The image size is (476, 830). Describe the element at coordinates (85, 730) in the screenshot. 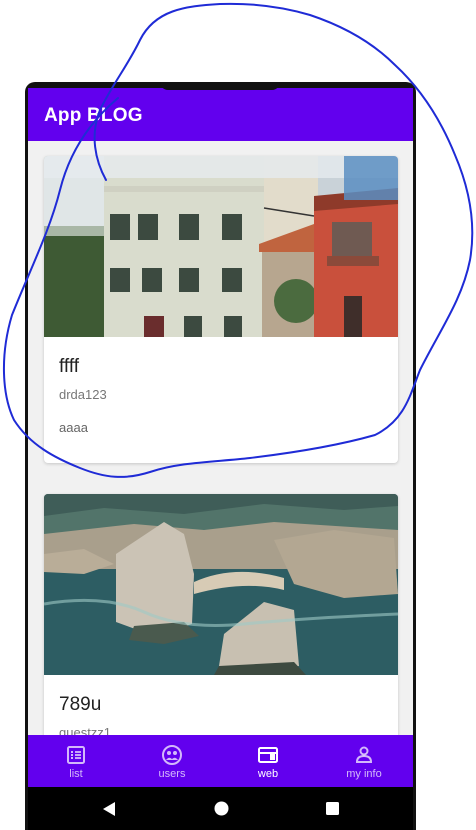

I see `post-author: guestzz1` at that location.